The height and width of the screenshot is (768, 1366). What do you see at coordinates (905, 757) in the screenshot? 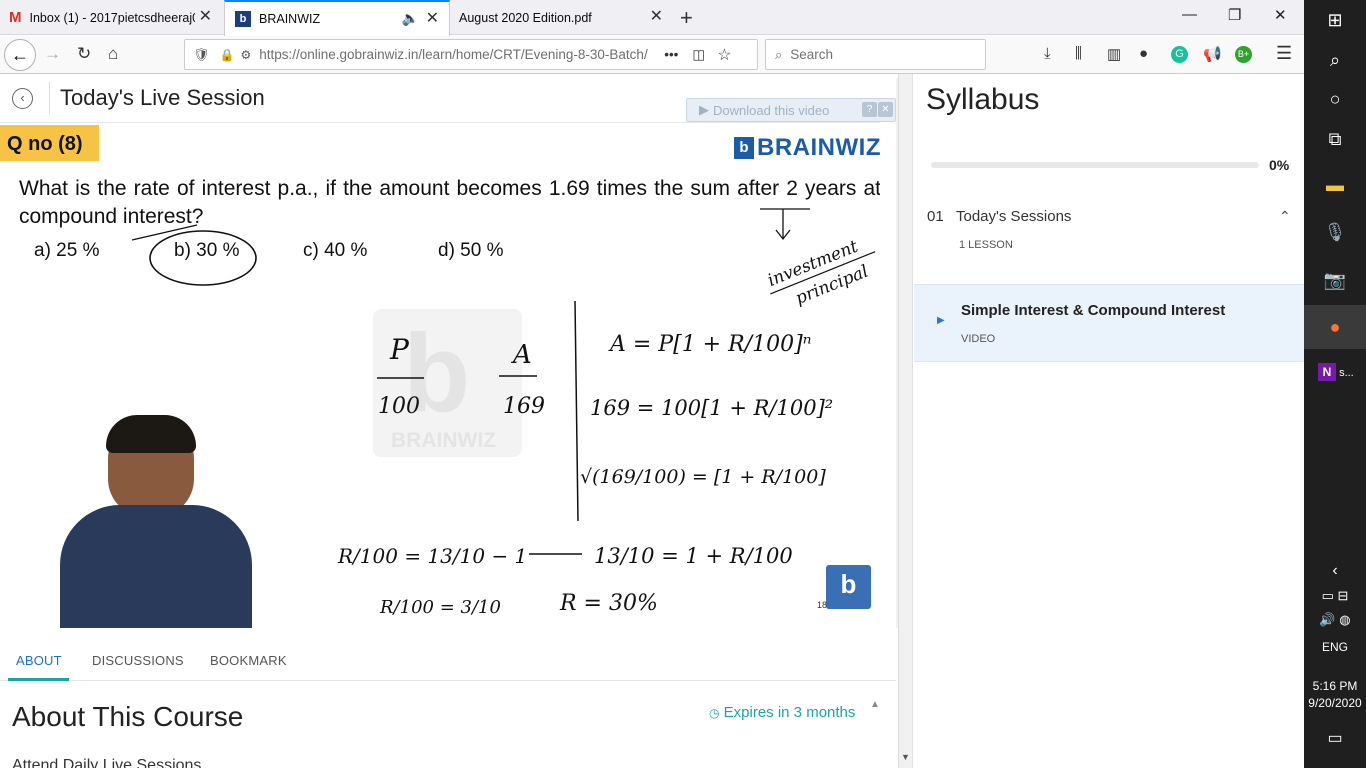
I see `page-scroll-down-icon: ▼` at bounding box center [905, 757].